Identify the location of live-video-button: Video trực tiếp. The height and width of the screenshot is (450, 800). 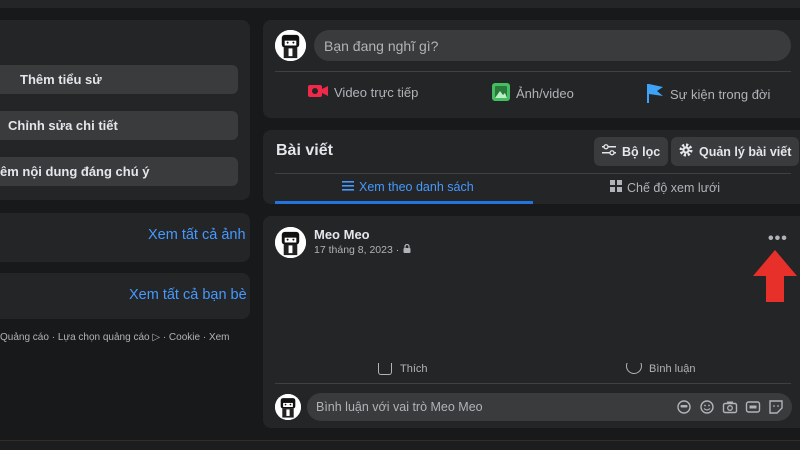
(363, 92).